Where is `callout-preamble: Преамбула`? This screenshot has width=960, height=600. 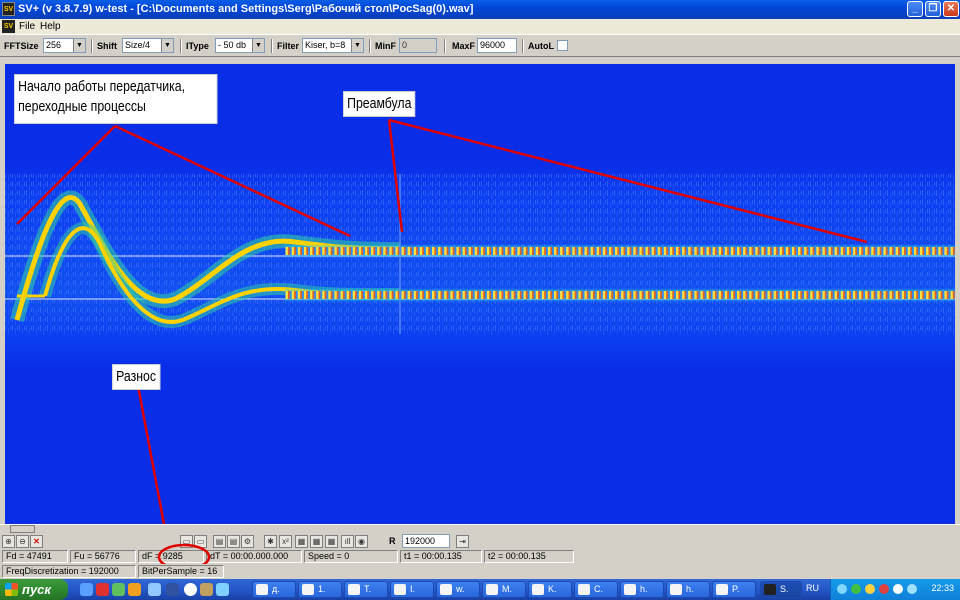 callout-preamble: Преамбула is located at coordinates (379, 104).